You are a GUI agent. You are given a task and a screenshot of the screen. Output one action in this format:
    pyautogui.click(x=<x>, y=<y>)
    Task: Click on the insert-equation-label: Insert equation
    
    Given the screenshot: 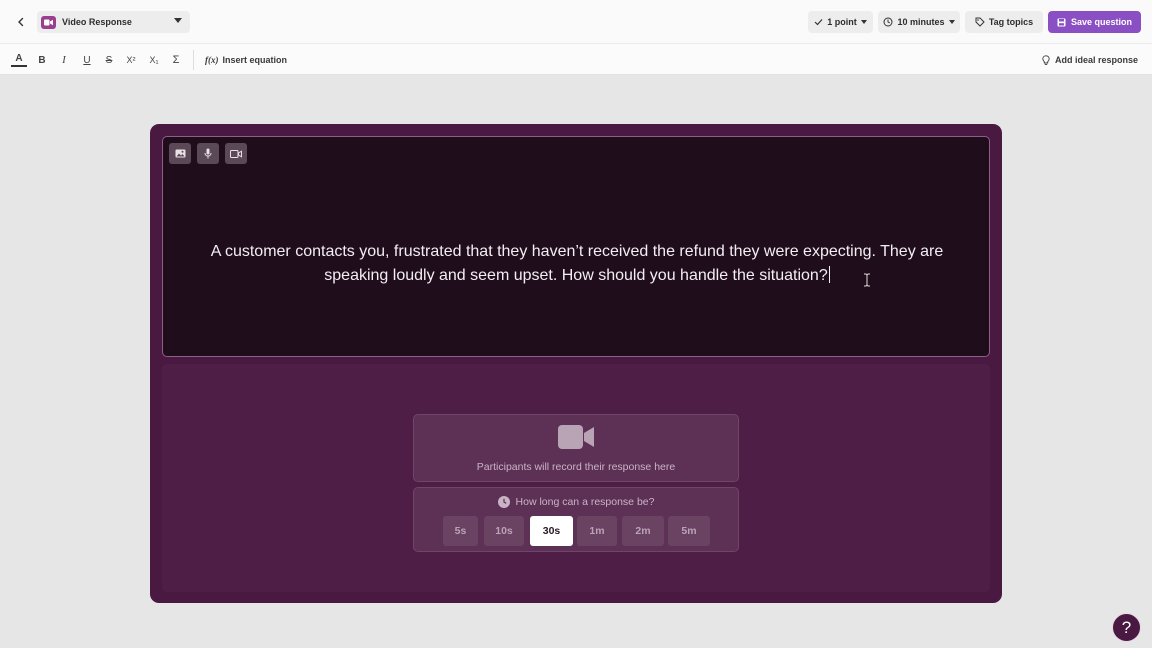 What is the action you would take?
    pyautogui.click(x=255, y=60)
    